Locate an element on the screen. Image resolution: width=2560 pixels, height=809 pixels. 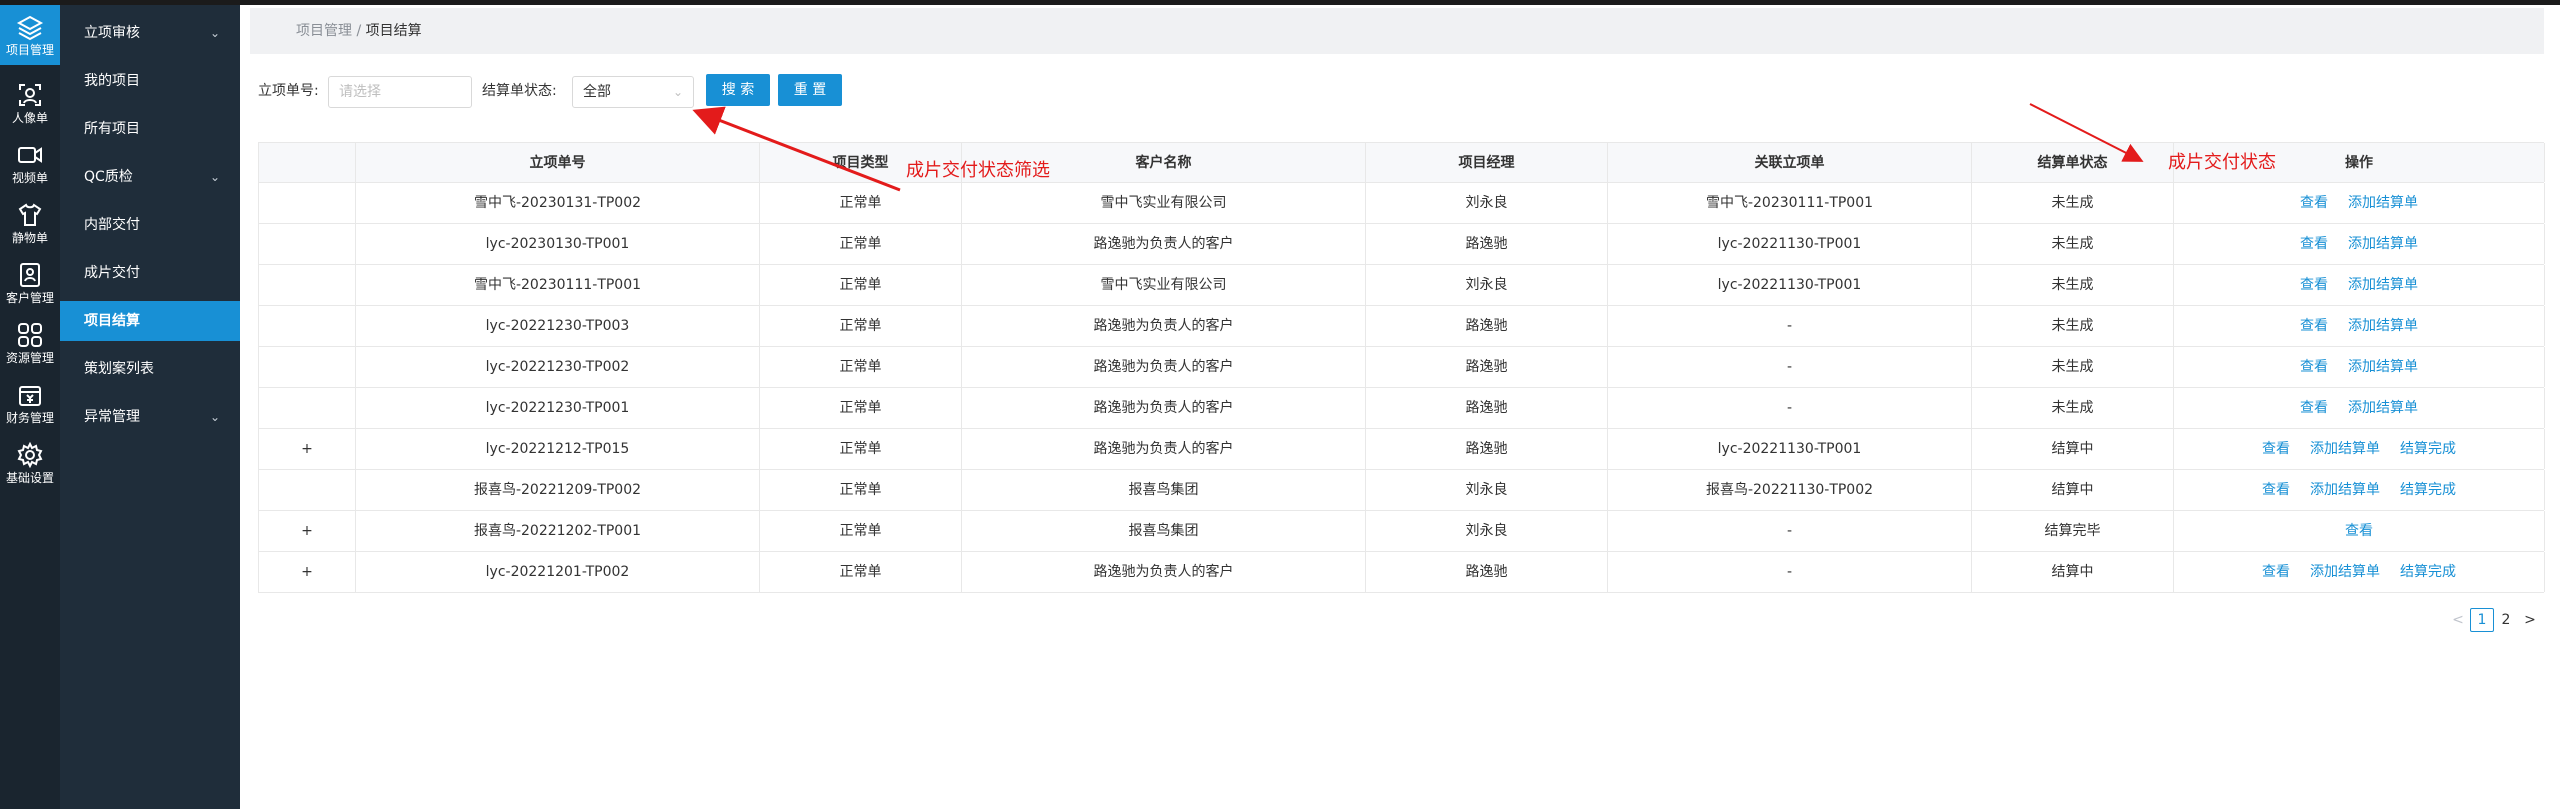
rail-item-label: 人像单 is located at coordinates (29, 118).